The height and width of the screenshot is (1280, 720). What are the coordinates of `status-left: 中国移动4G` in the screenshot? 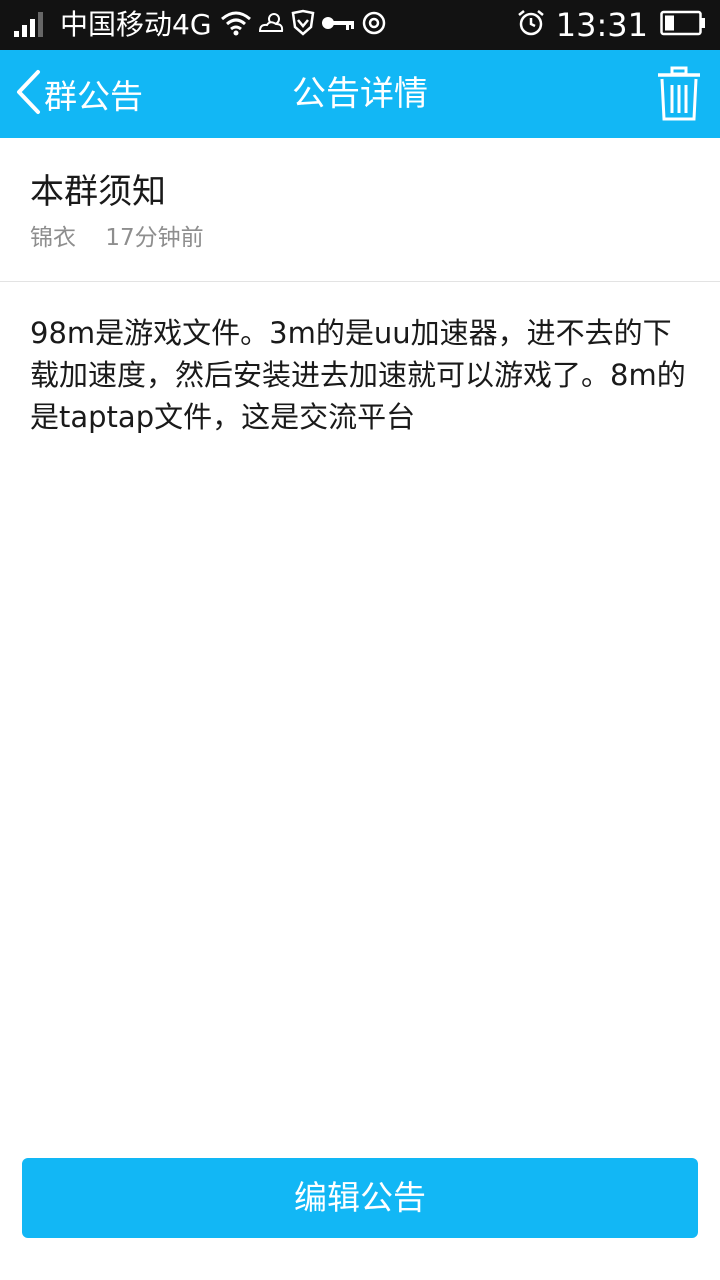 It's located at (201, 25).